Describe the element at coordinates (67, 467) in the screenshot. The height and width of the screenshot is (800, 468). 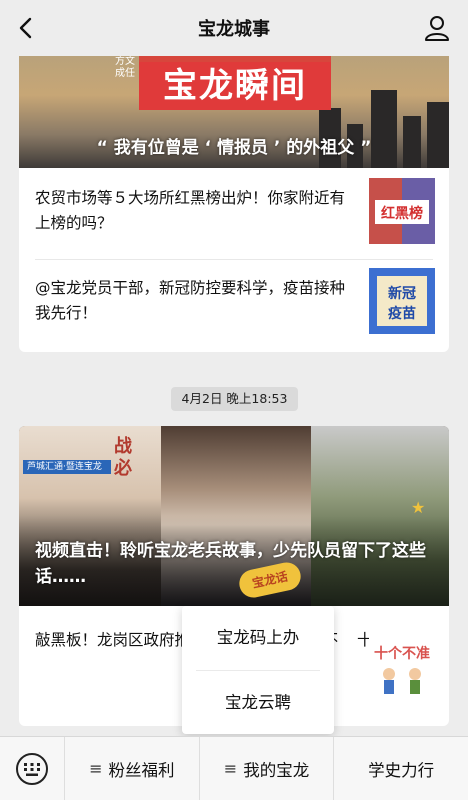
I see `hero-source-tag: 芦城汇通·暨连宝龙` at that location.